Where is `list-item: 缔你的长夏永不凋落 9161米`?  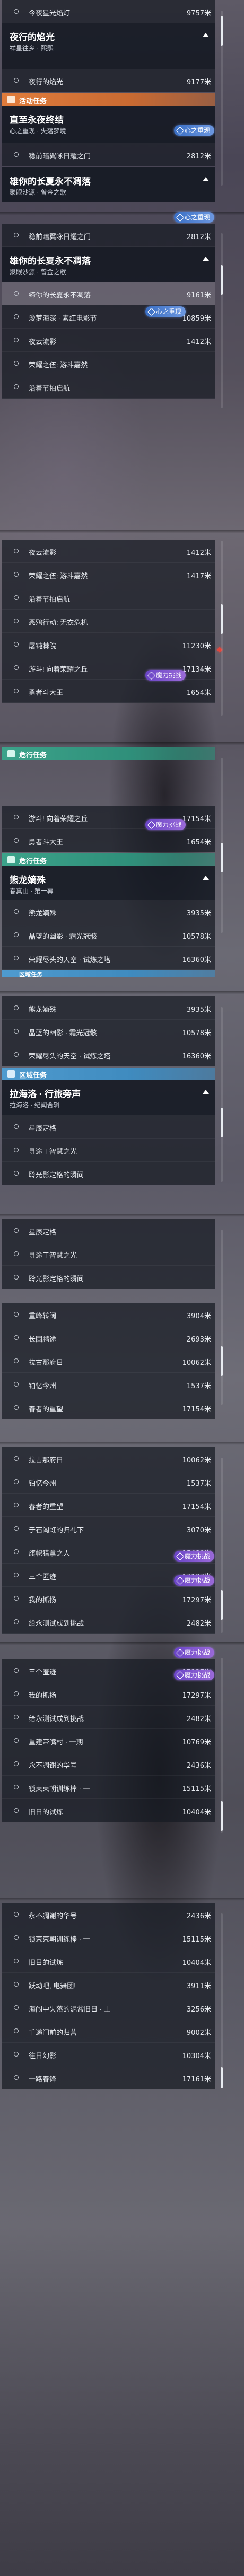 list-item: 缔你的长夏永不凋落 9161米 is located at coordinates (109, 293).